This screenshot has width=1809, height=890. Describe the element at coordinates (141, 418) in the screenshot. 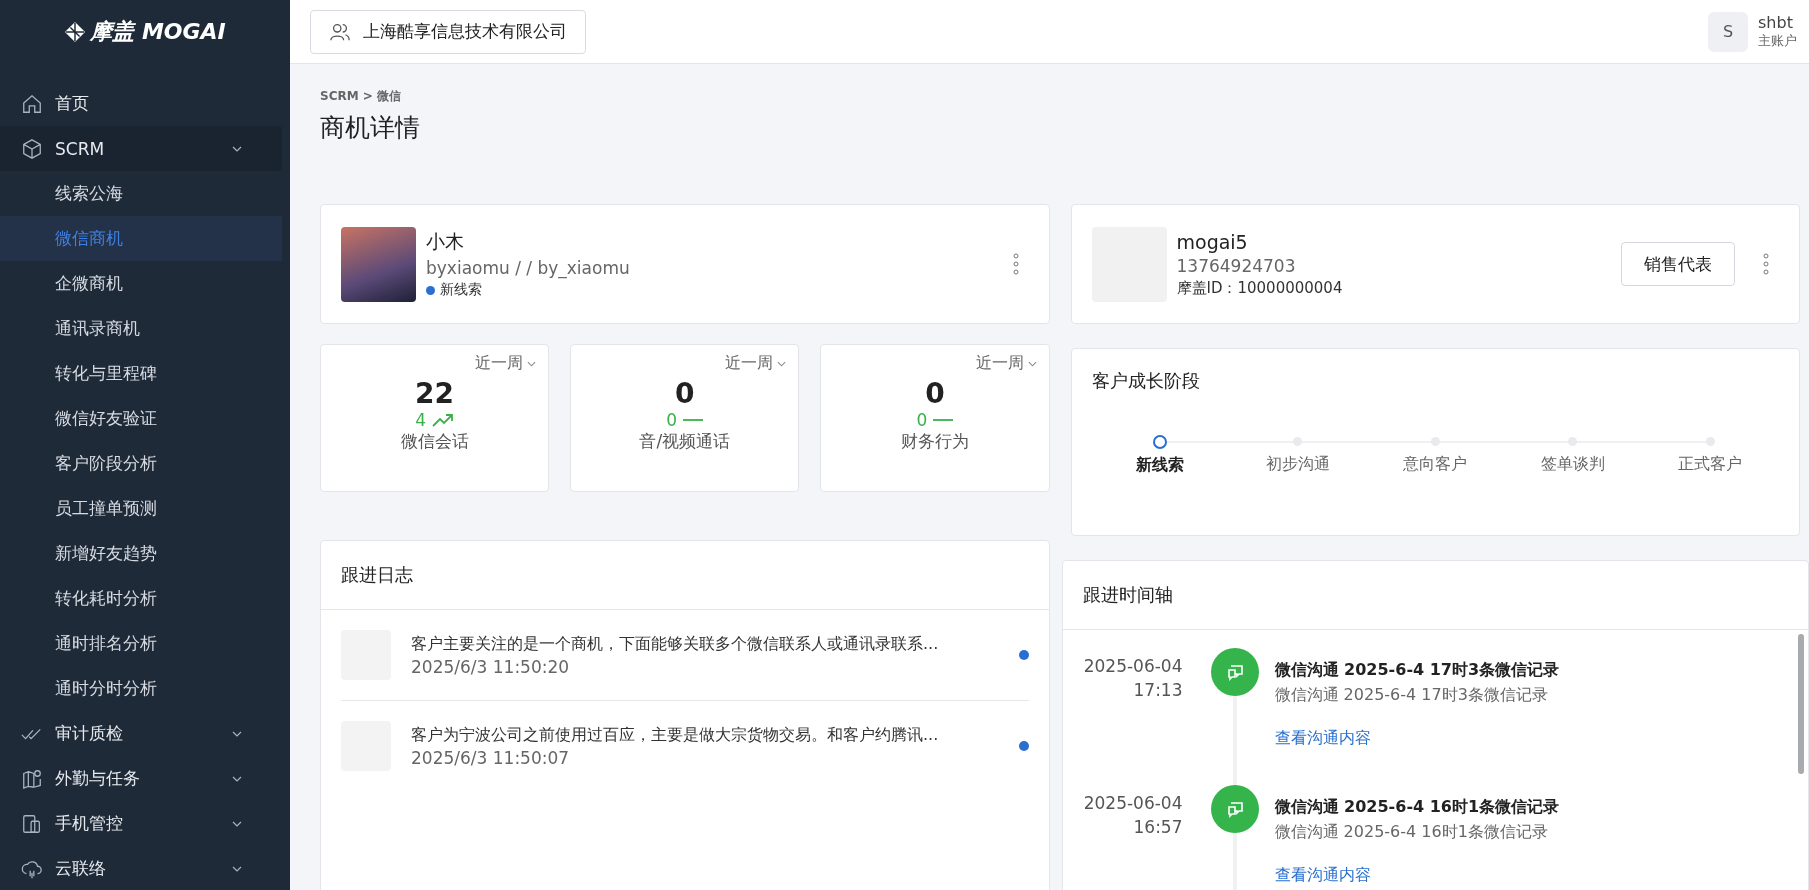

I see `nav-subitem: 微信好友验证` at that location.